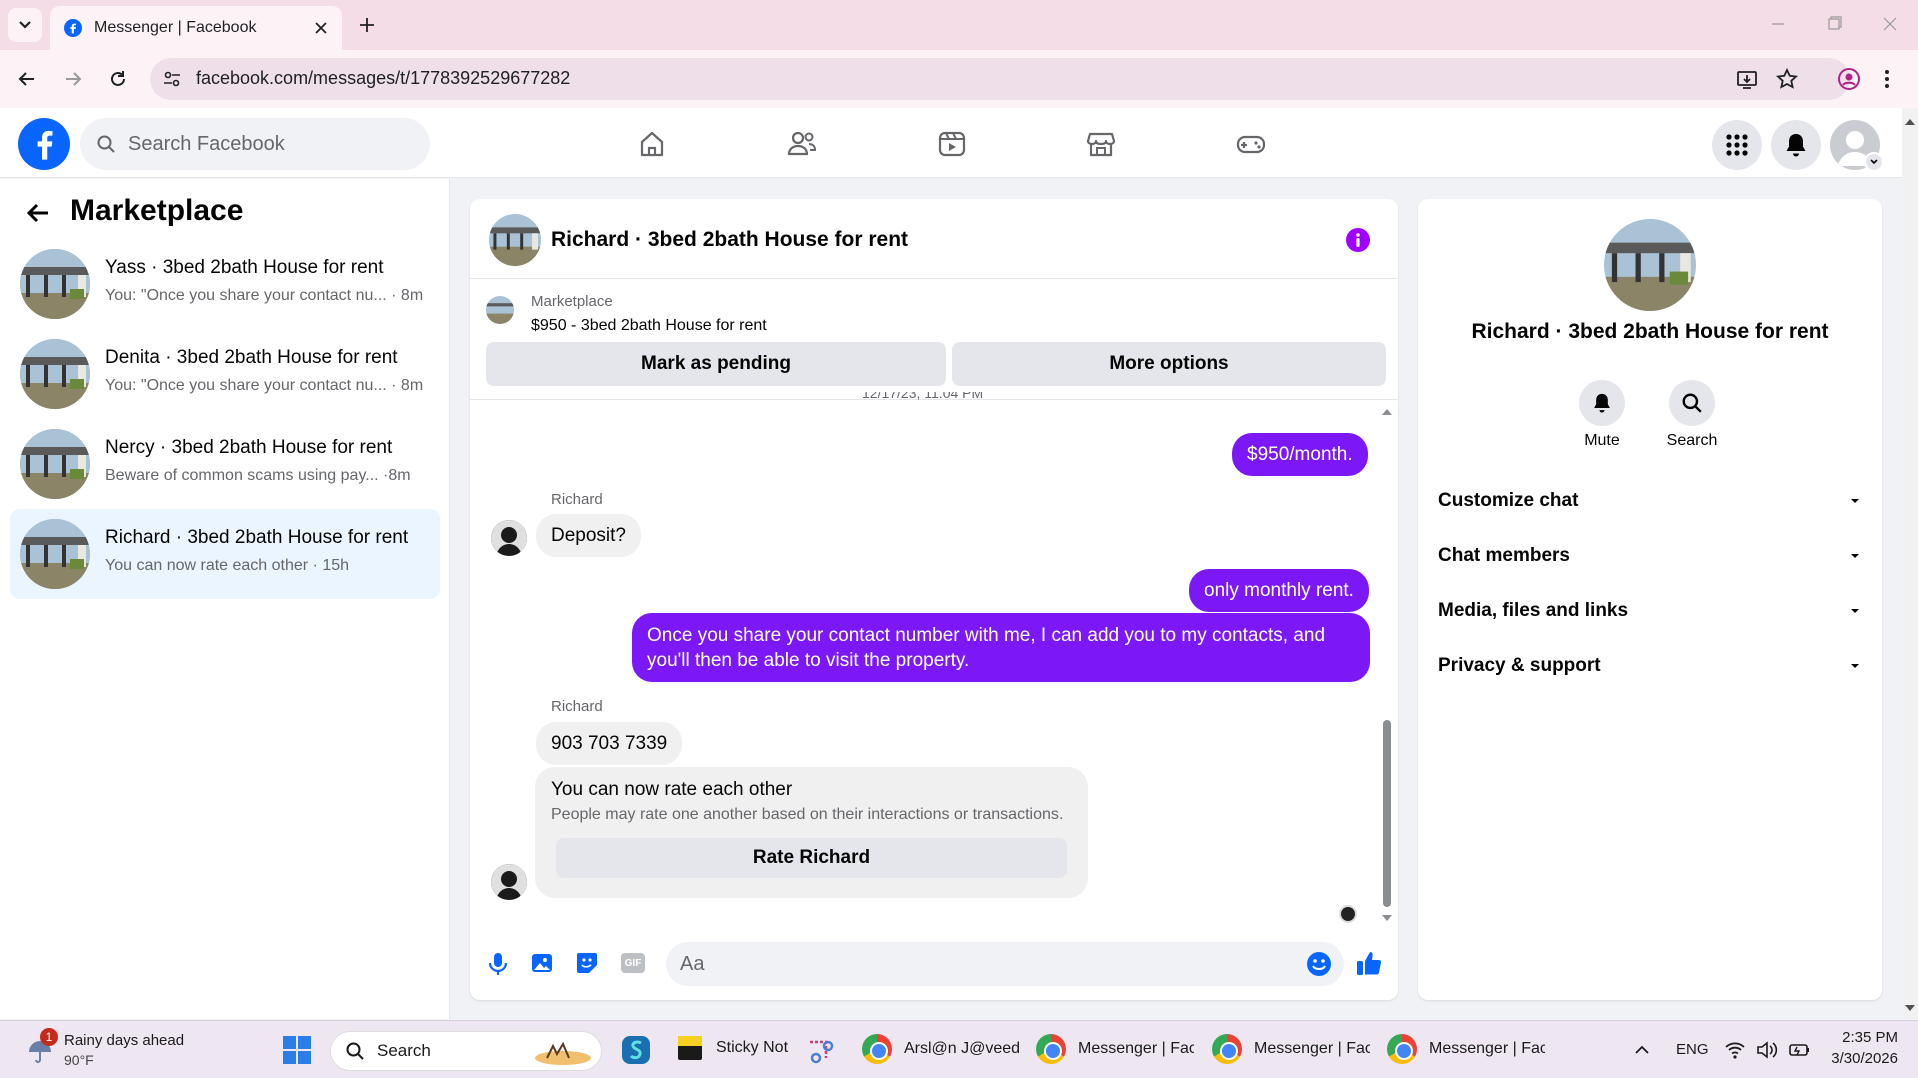 This screenshot has width=1918, height=1078. Describe the element at coordinates (118, 79) in the screenshot. I see `reload-button` at that location.